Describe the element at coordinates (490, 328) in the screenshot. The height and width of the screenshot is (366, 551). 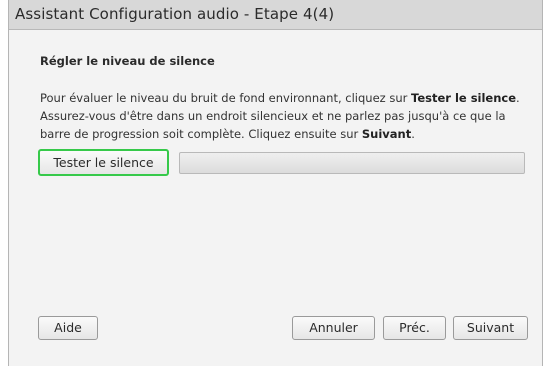
I see `next-button: Suivant` at that location.